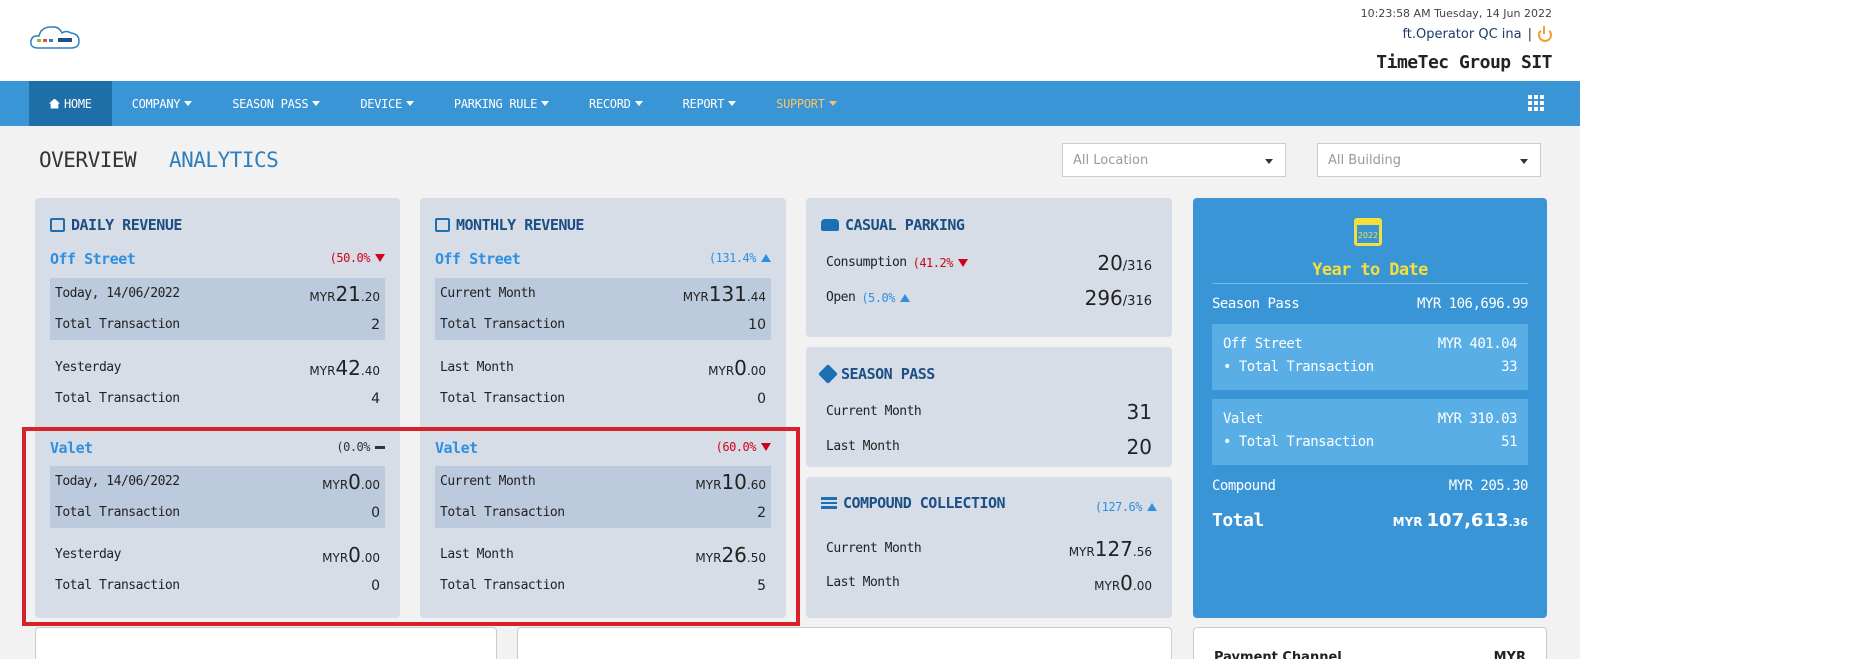 The image size is (1866, 659). What do you see at coordinates (1536, 103) in the screenshot?
I see `apps-grid-icon` at bounding box center [1536, 103].